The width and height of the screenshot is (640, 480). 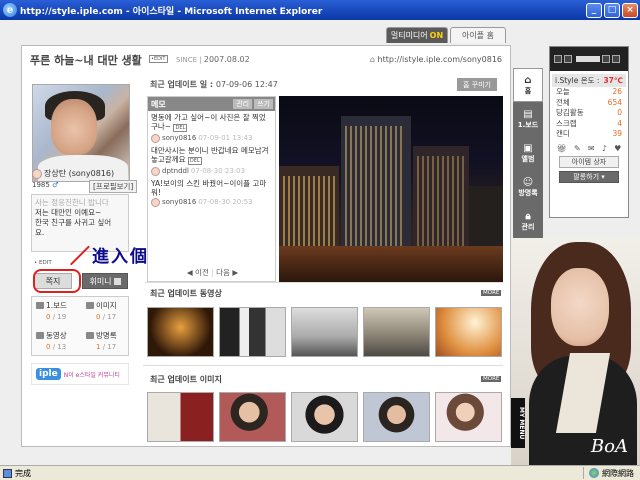 What do you see at coordinates (528, 192) in the screenshot?
I see `side-nav-label: 방명록` at bounding box center [528, 192].